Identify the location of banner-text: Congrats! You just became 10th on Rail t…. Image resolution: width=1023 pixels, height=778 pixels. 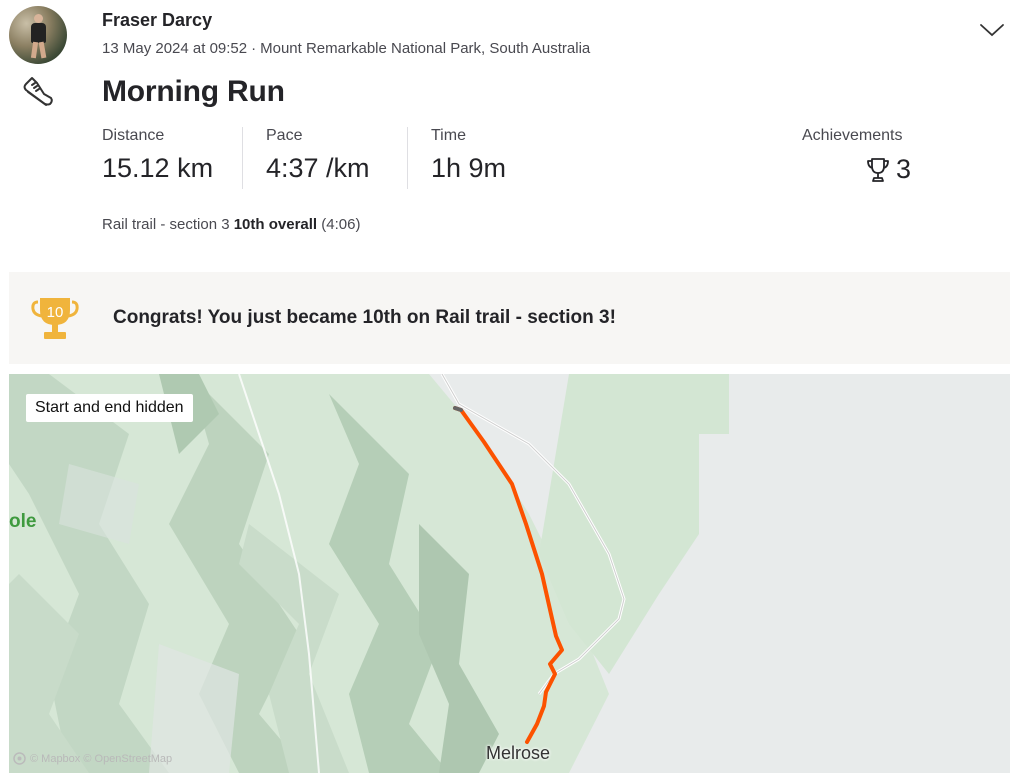
(364, 317).